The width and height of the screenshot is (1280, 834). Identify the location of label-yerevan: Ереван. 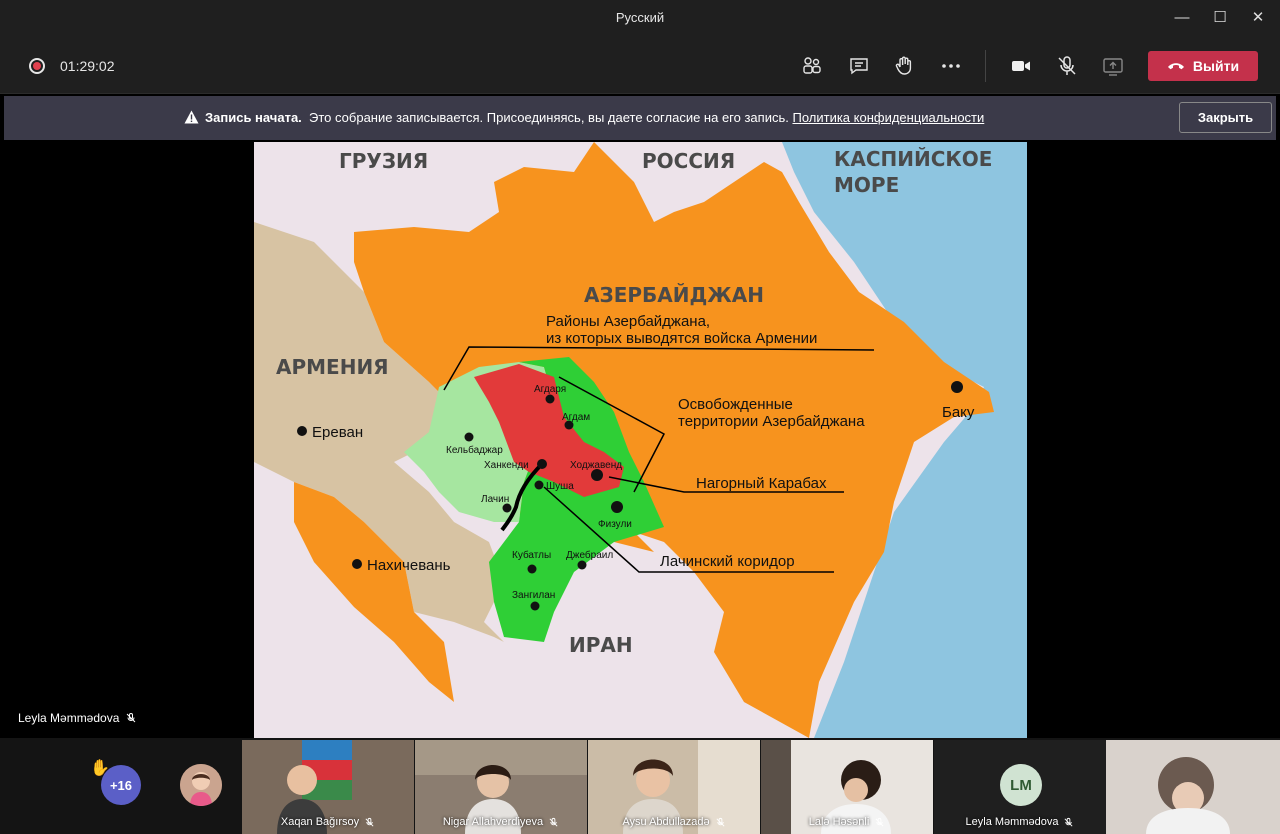
(337, 432).